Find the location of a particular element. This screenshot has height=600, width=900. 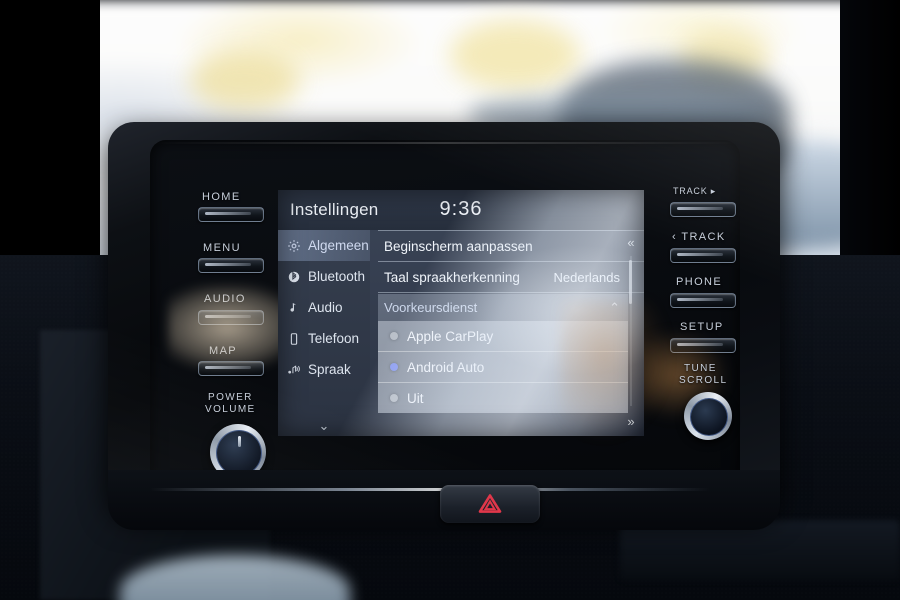

hazard-warning-button is located at coordinates (490, 504).